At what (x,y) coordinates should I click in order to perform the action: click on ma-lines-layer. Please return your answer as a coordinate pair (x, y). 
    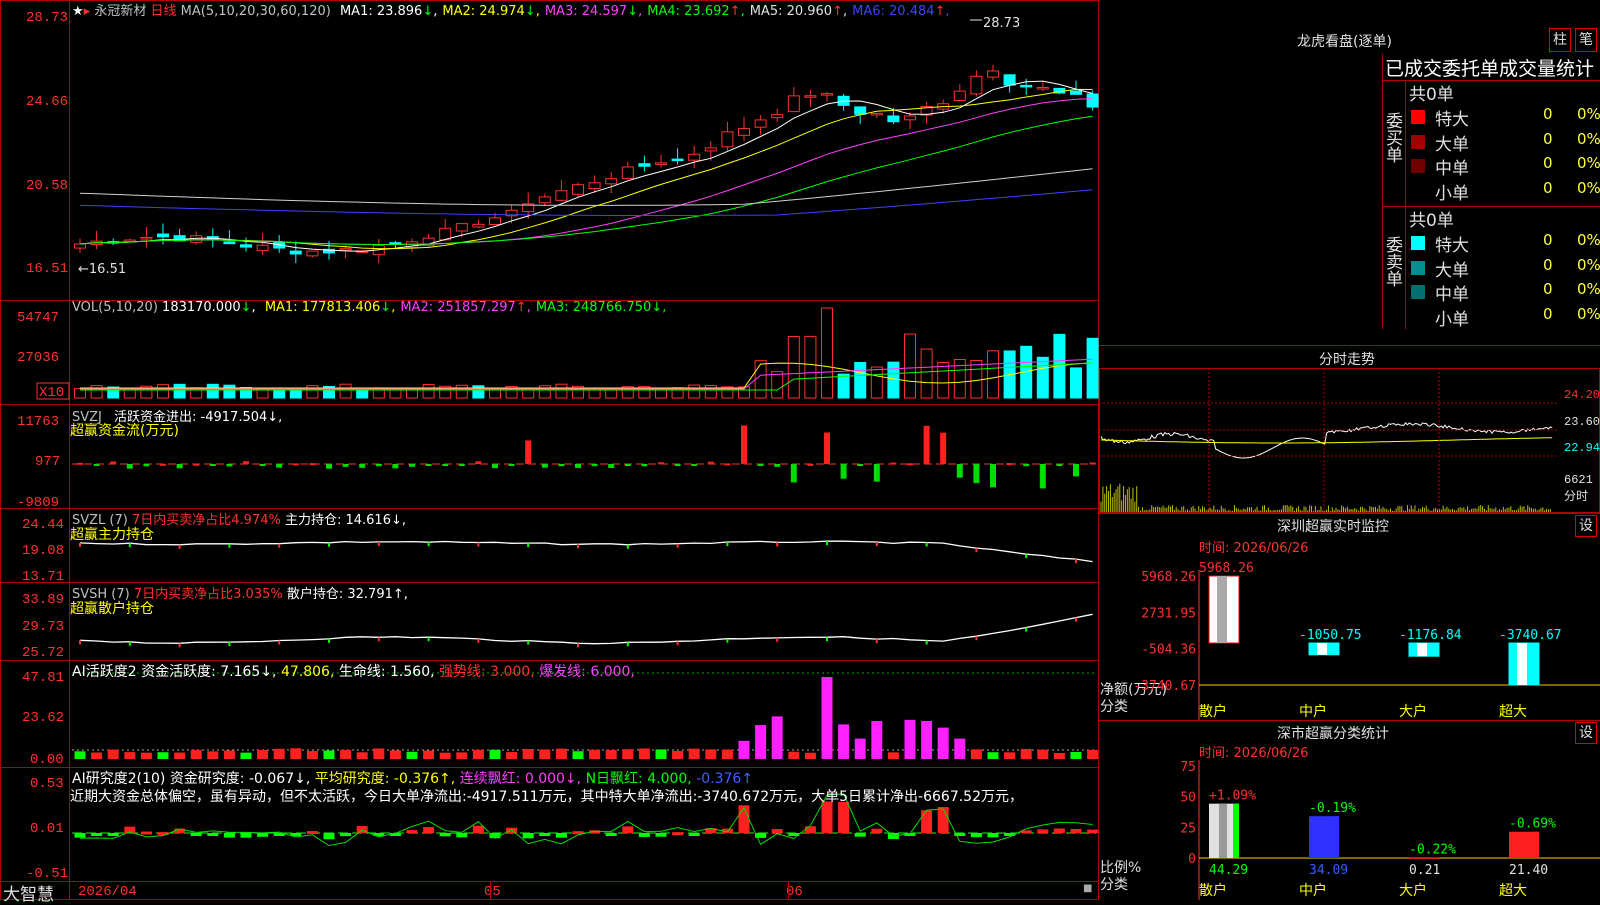
    Looking at the image, I should click on (586, 166).